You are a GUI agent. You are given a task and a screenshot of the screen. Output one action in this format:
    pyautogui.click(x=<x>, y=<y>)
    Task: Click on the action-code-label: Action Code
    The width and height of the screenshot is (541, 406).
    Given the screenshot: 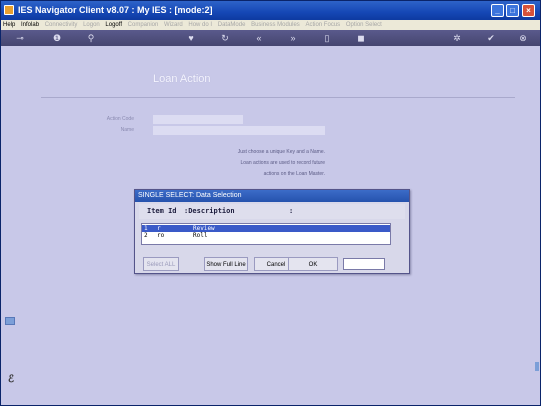 What is the action you would take?
    pyautogui.click(x=120, y=119)
    